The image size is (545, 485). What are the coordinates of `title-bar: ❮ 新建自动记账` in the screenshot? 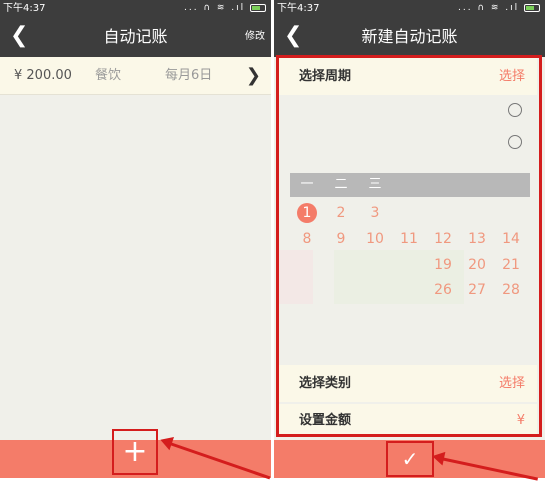 It's located at (409, 37).